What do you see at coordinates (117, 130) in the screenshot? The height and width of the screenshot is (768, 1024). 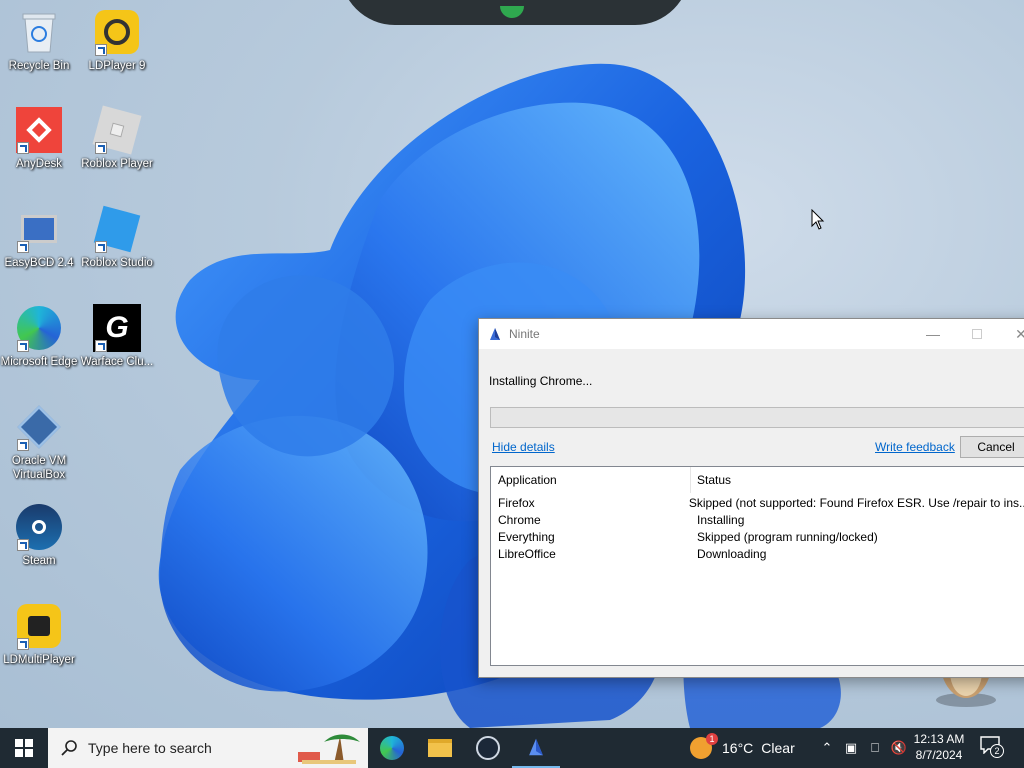 I see `roblox-player-icon` at bounding box center [117, 130].